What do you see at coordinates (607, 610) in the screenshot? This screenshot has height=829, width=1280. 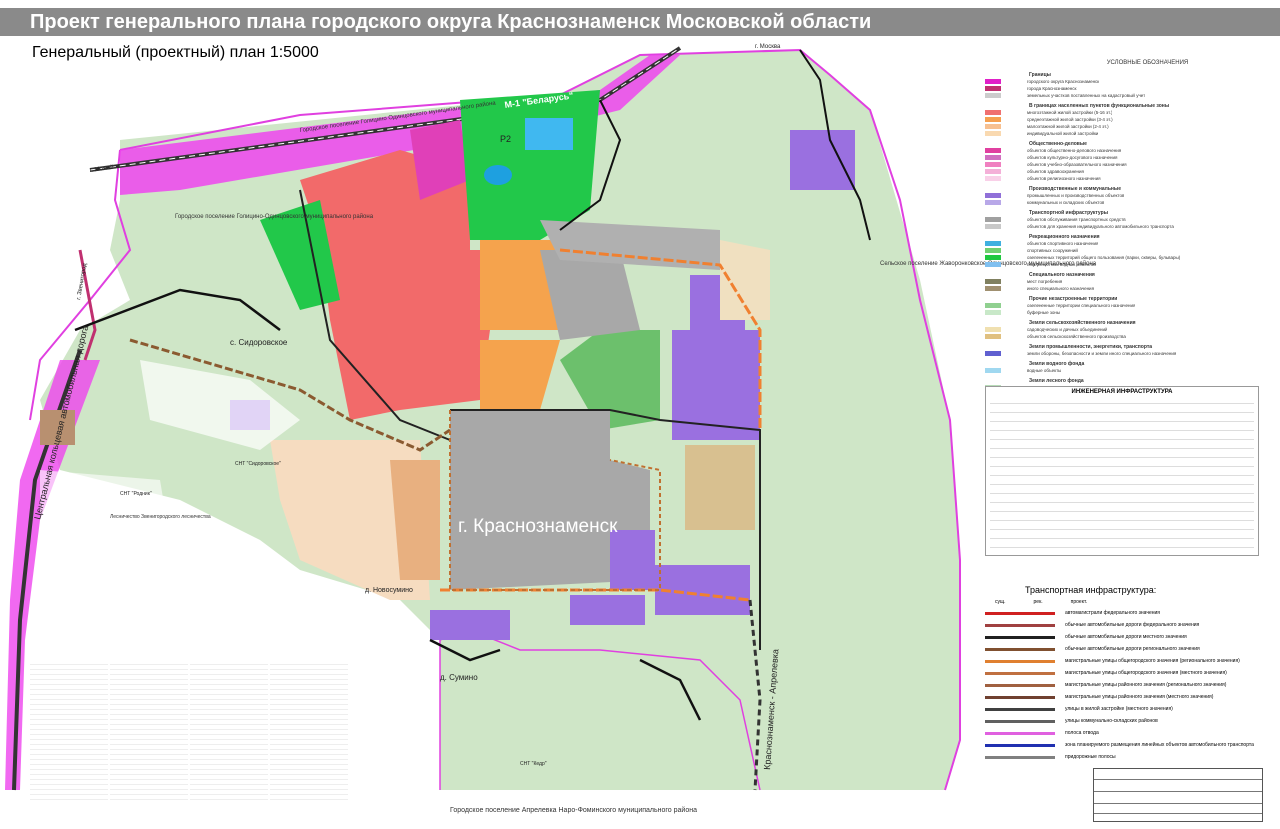 I see `industrial-zone-s3` at bounding box center [607, 610].